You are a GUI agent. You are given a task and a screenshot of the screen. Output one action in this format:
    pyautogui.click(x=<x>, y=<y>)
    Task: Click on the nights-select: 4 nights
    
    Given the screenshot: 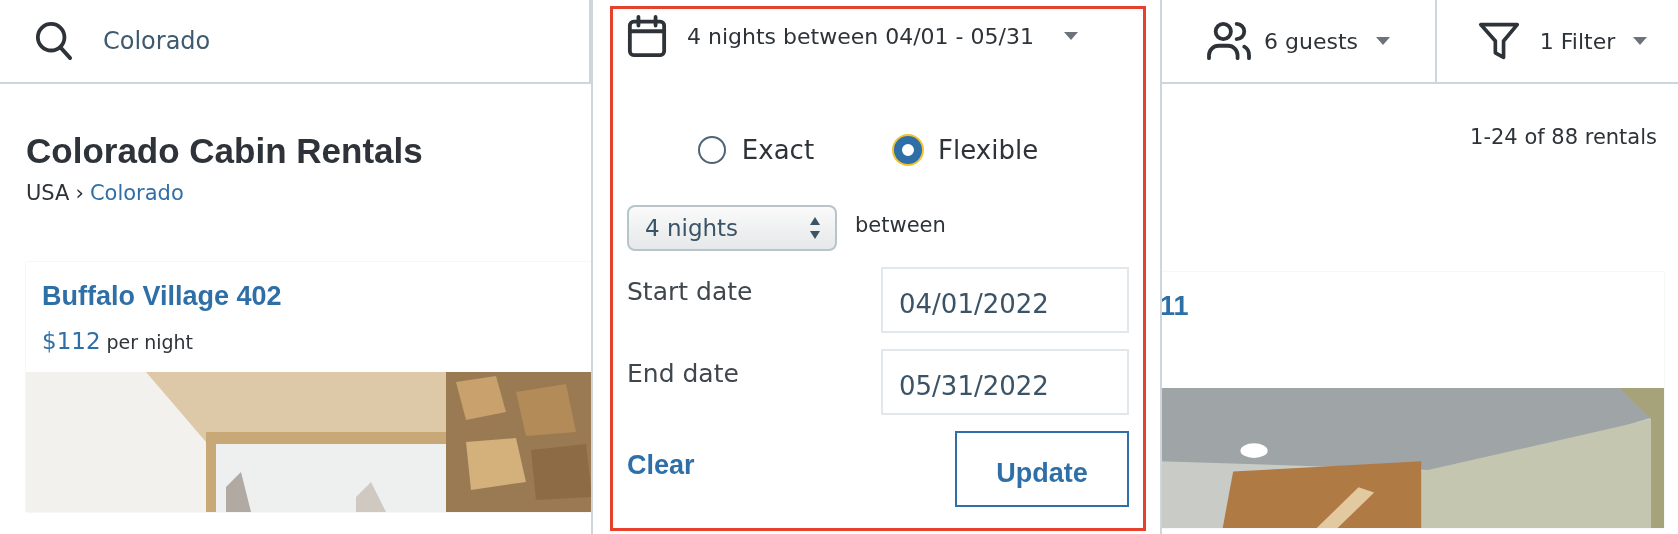 What is the action you would take?
    pyautogui.click(x=732, y=228)
    